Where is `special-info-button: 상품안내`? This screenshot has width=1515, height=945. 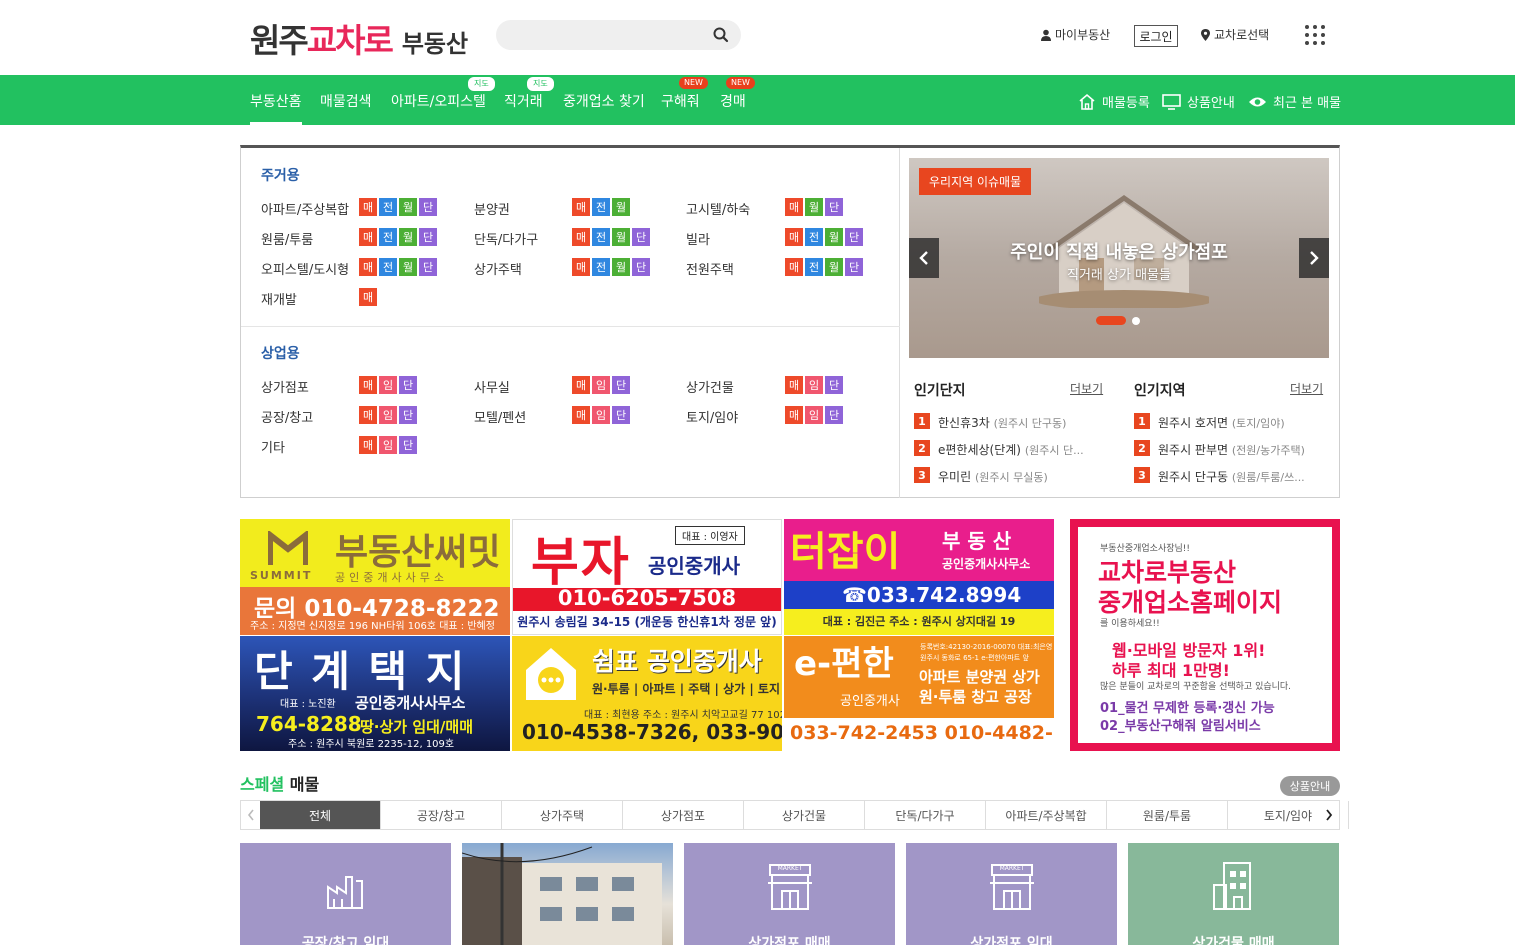
special-info-button: 상품안내 is located at coordinates (1310, 786).